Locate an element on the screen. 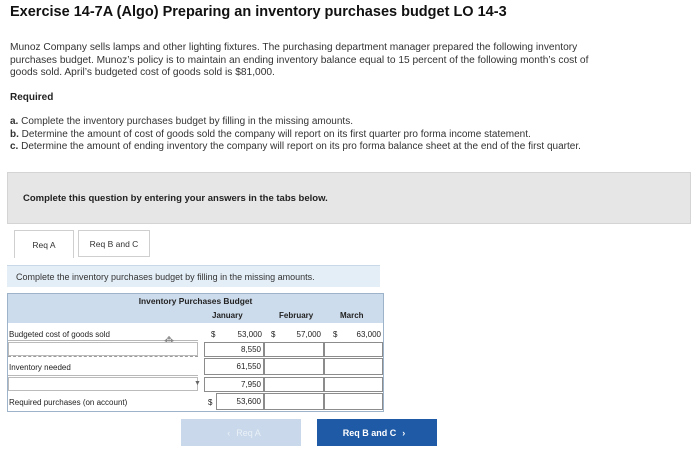 The height and width of the screenshot is (456, 700). dropdown-arrow-icon: ▼ is located at coordinates (197, 383).